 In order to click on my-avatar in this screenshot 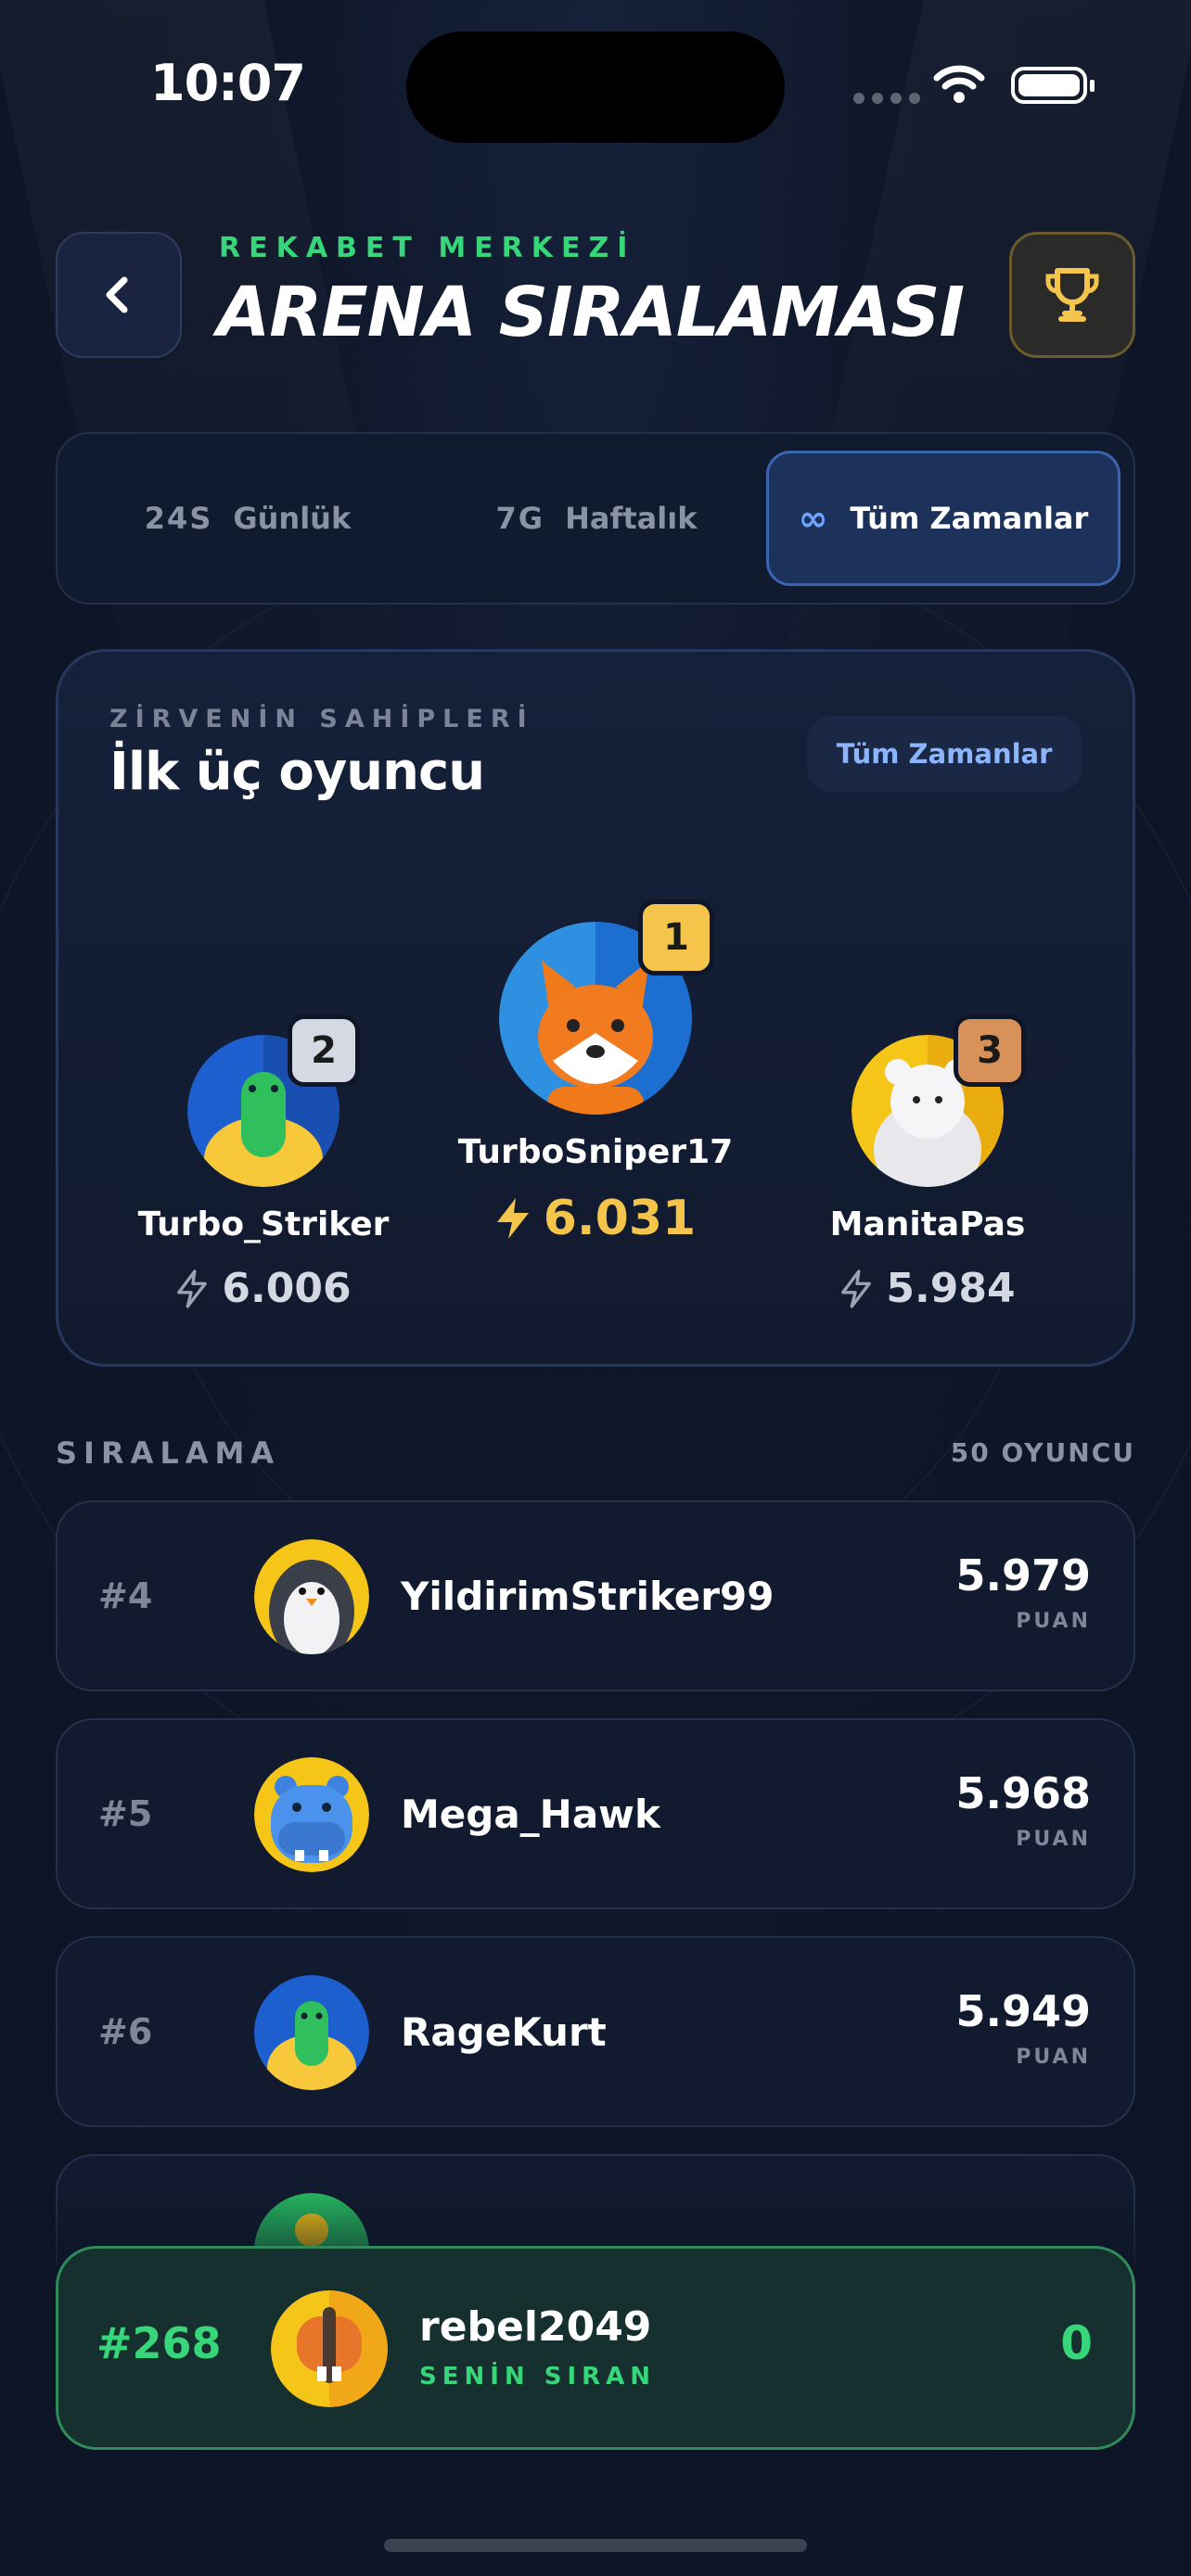, I will do `click(329, 2348)`.